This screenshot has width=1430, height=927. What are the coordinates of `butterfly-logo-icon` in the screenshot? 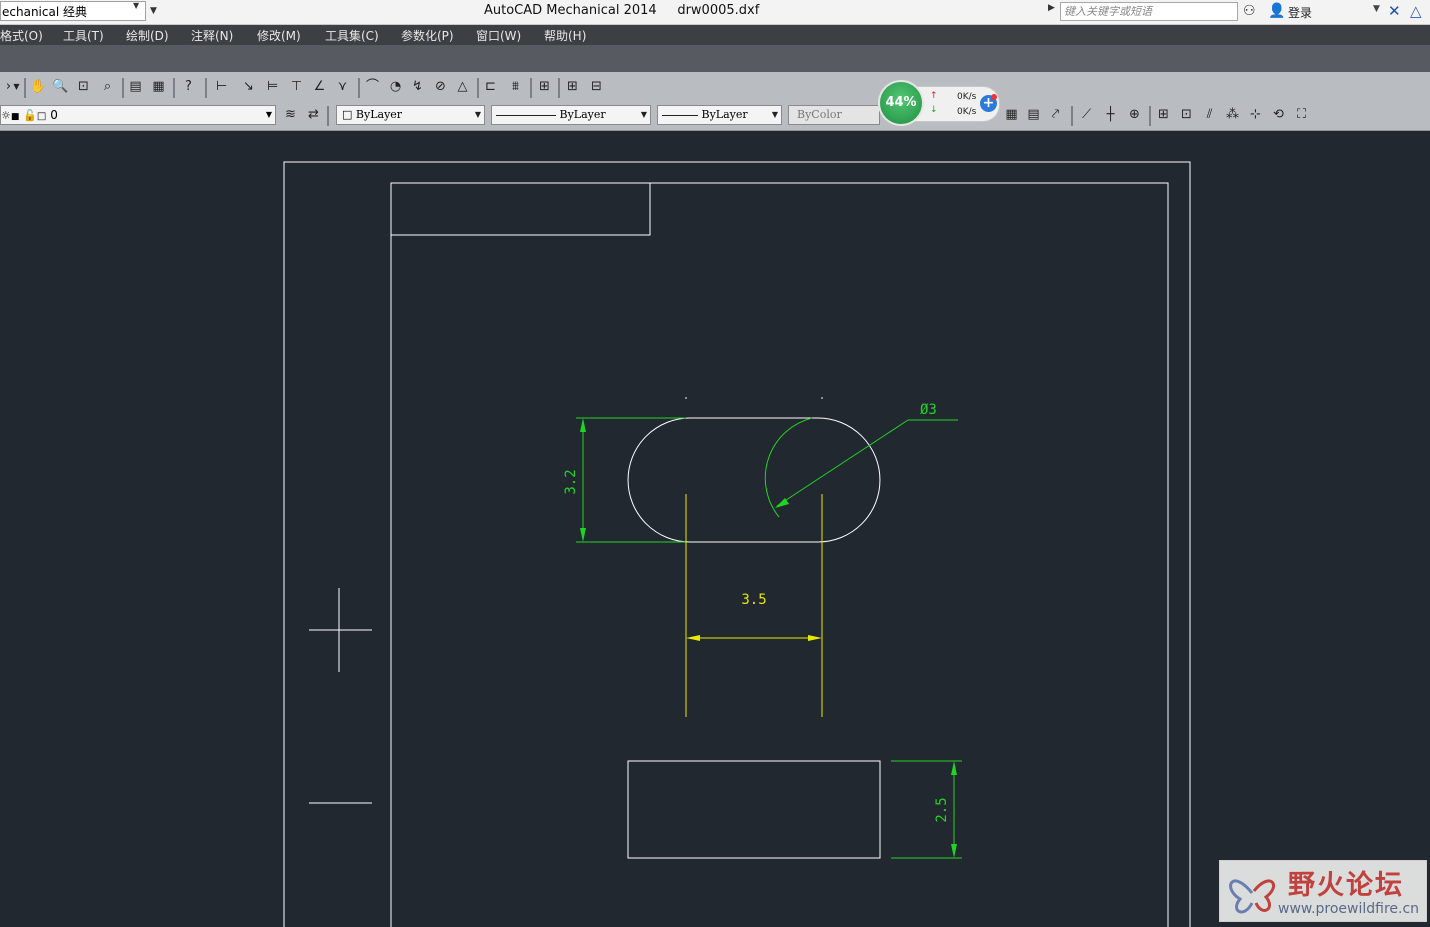 It's located at (1252, 896).